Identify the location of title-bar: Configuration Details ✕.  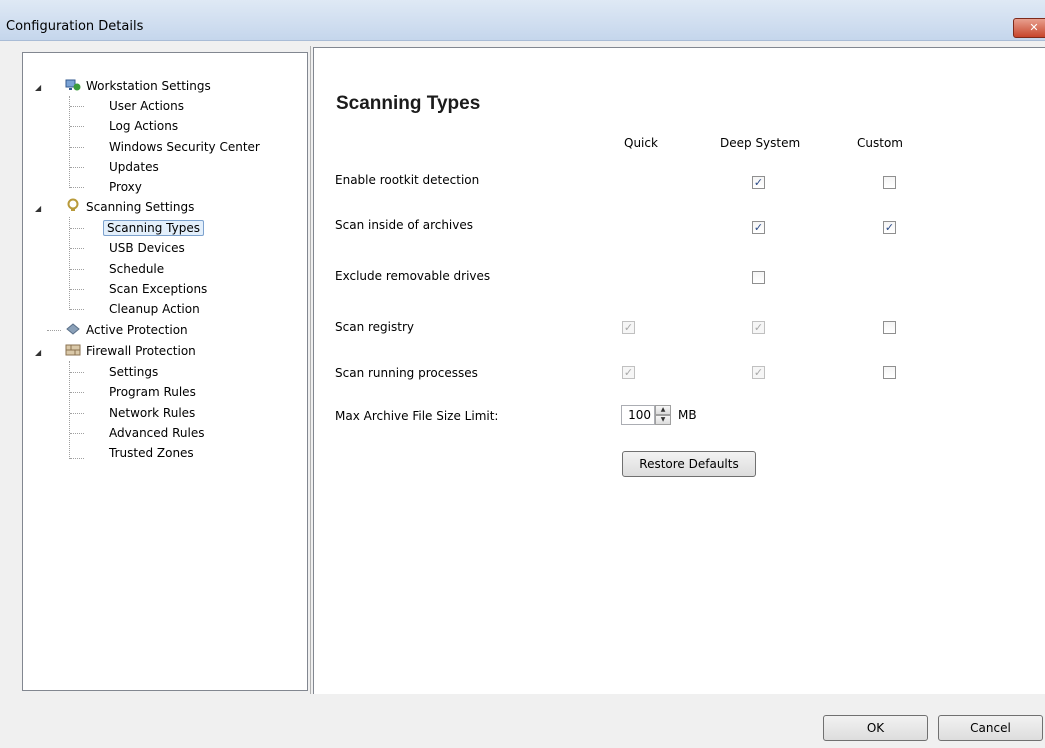
(522, 20).